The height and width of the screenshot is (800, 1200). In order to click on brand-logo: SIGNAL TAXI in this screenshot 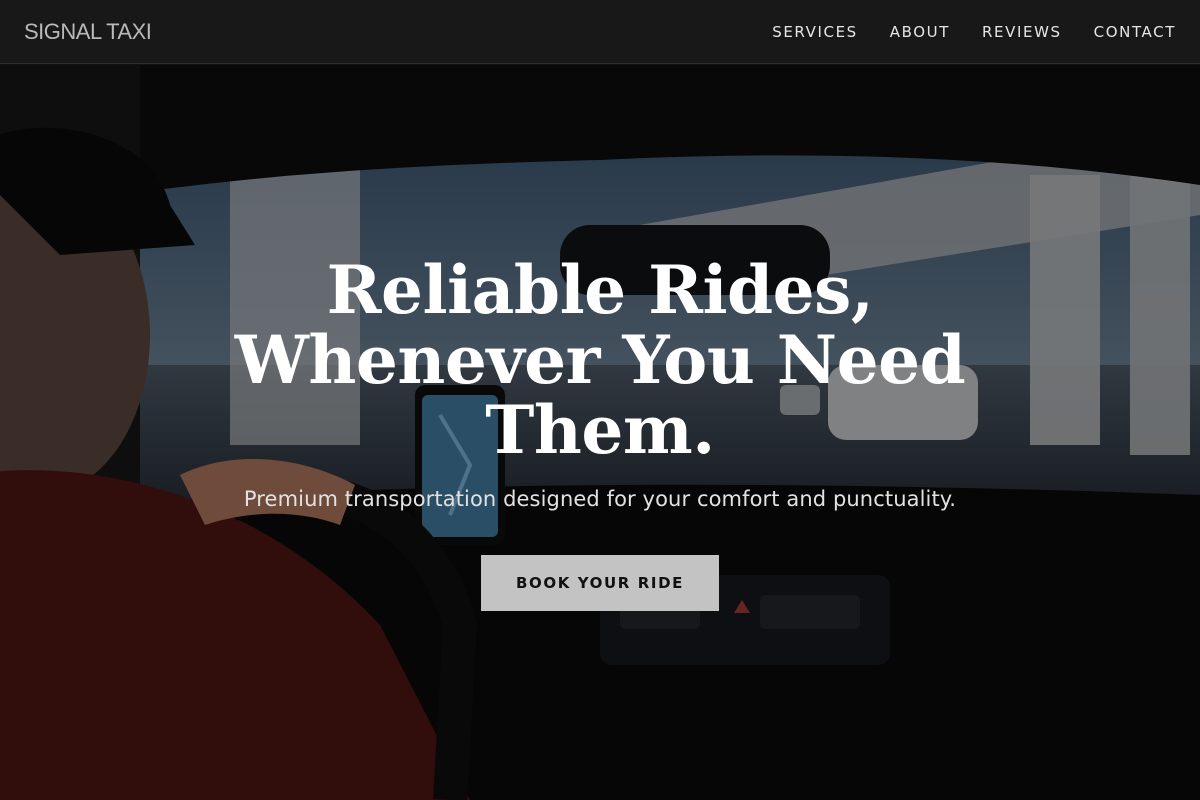, I will do `click(88, 32)`.